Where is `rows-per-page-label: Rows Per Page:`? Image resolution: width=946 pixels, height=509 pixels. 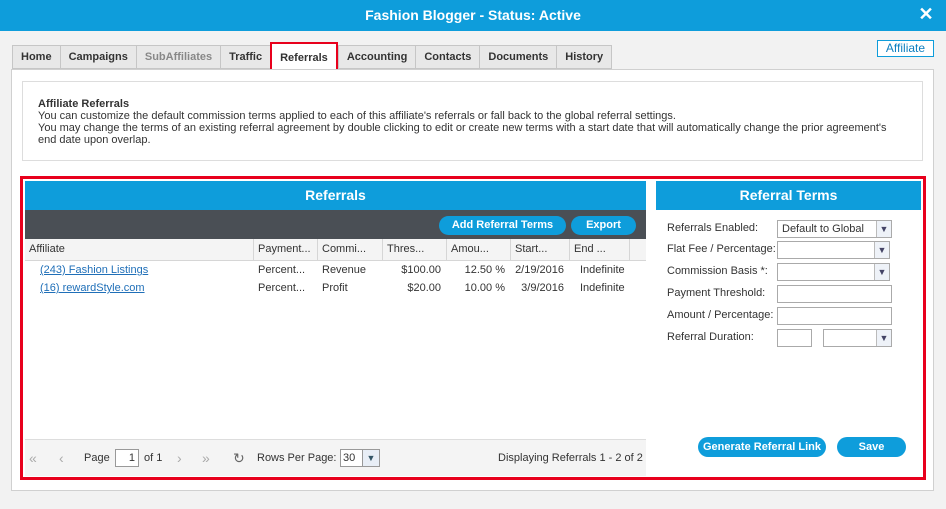 rows-per-page-label: Rows Per Page: is located at coordinates (297, 458).